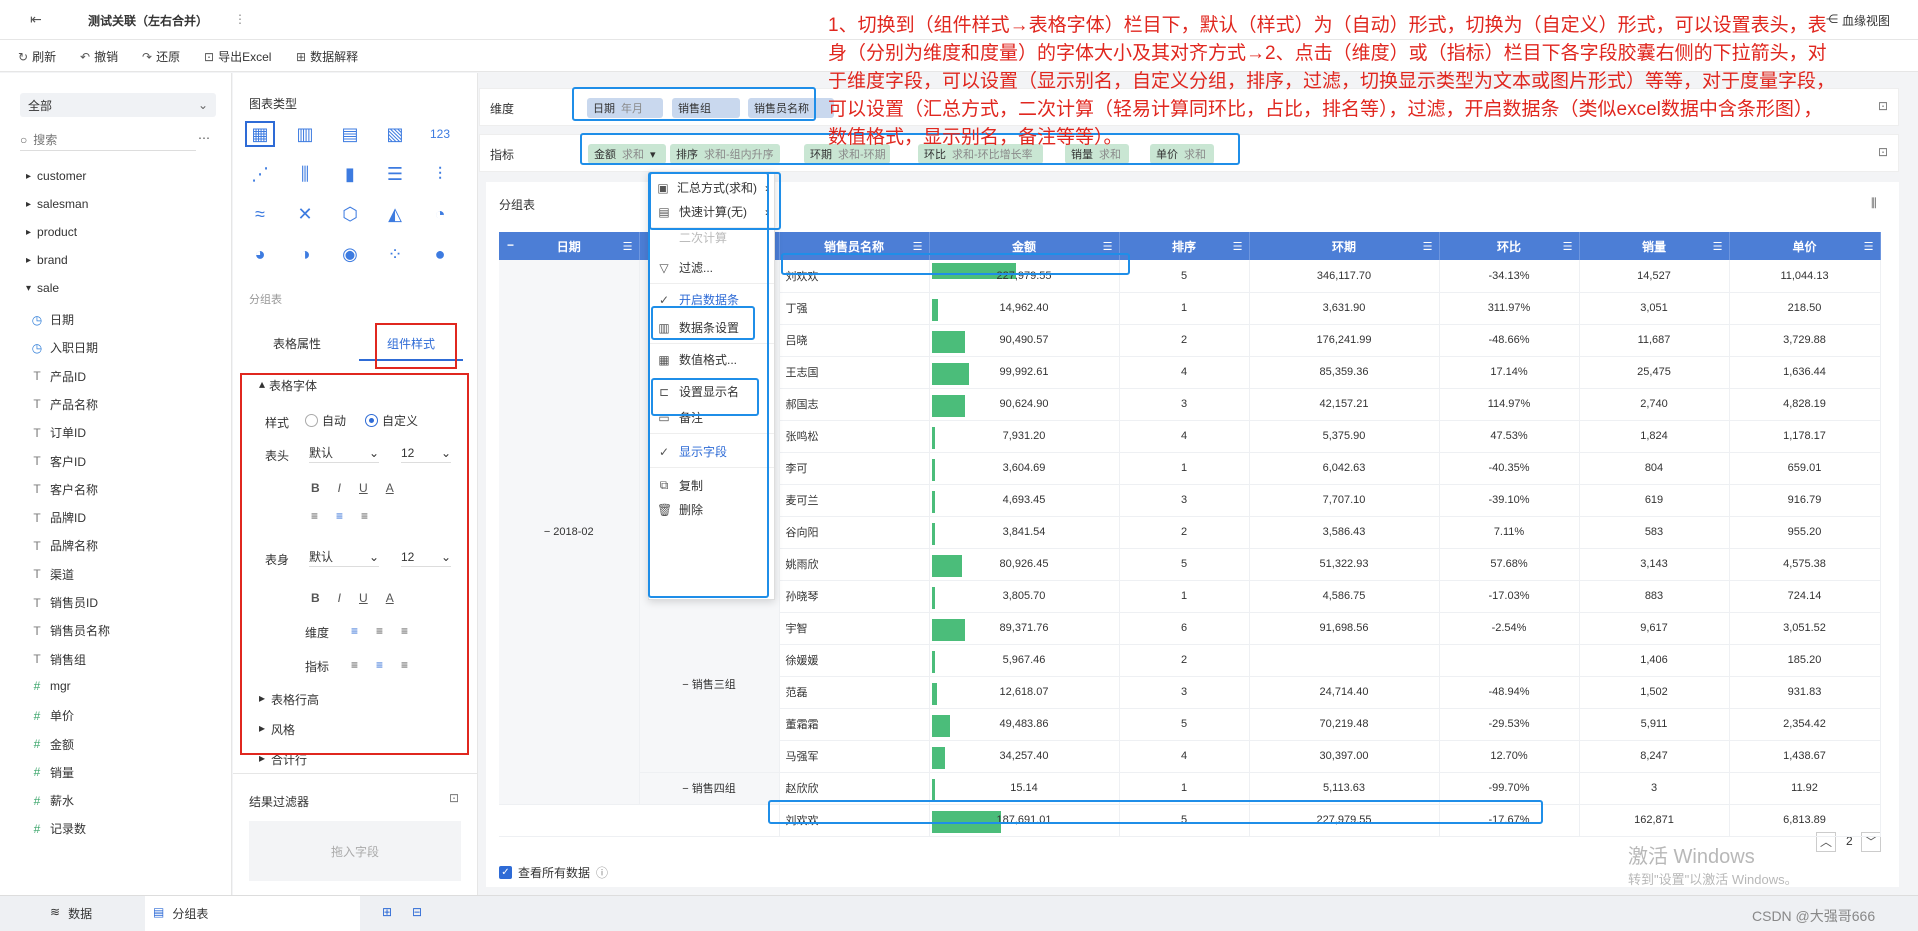  I want to click on field-item: ◷ 入职日期, so click(64, 347).